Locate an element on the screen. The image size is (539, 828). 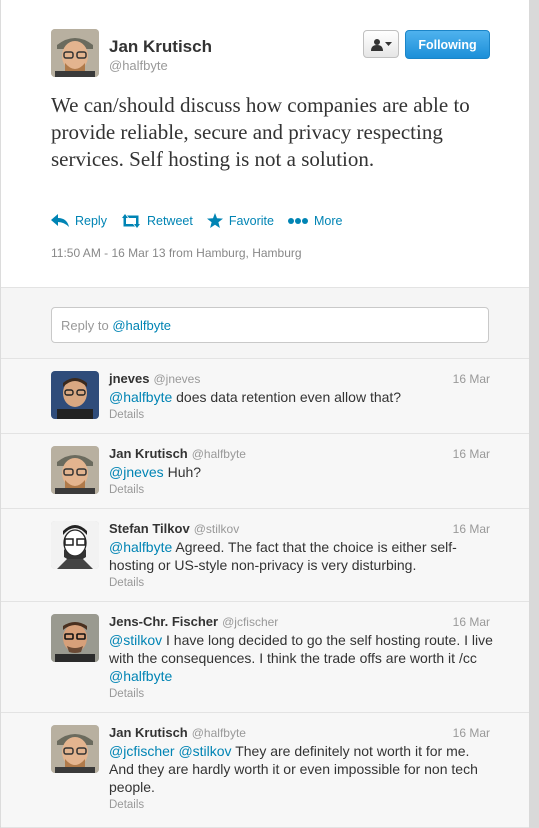
reply-input: Reply to @halfbyte is located at coordinates (270, 325).